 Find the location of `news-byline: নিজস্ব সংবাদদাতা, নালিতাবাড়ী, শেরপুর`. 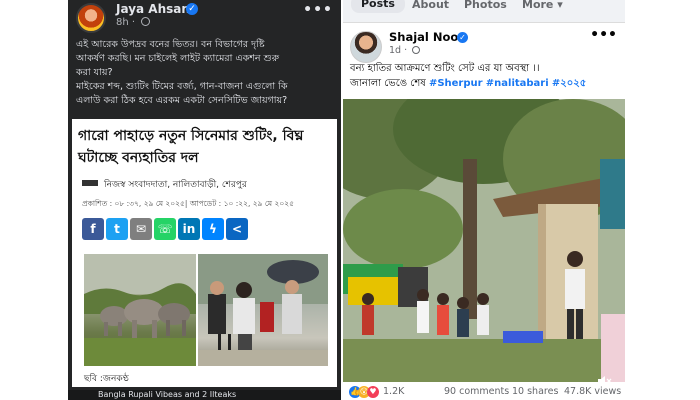

news-byline: নিজস্ব সংবাদদাতা, নালিতাবাড়ী, শেরপুর is located at coordinates (164, 184).